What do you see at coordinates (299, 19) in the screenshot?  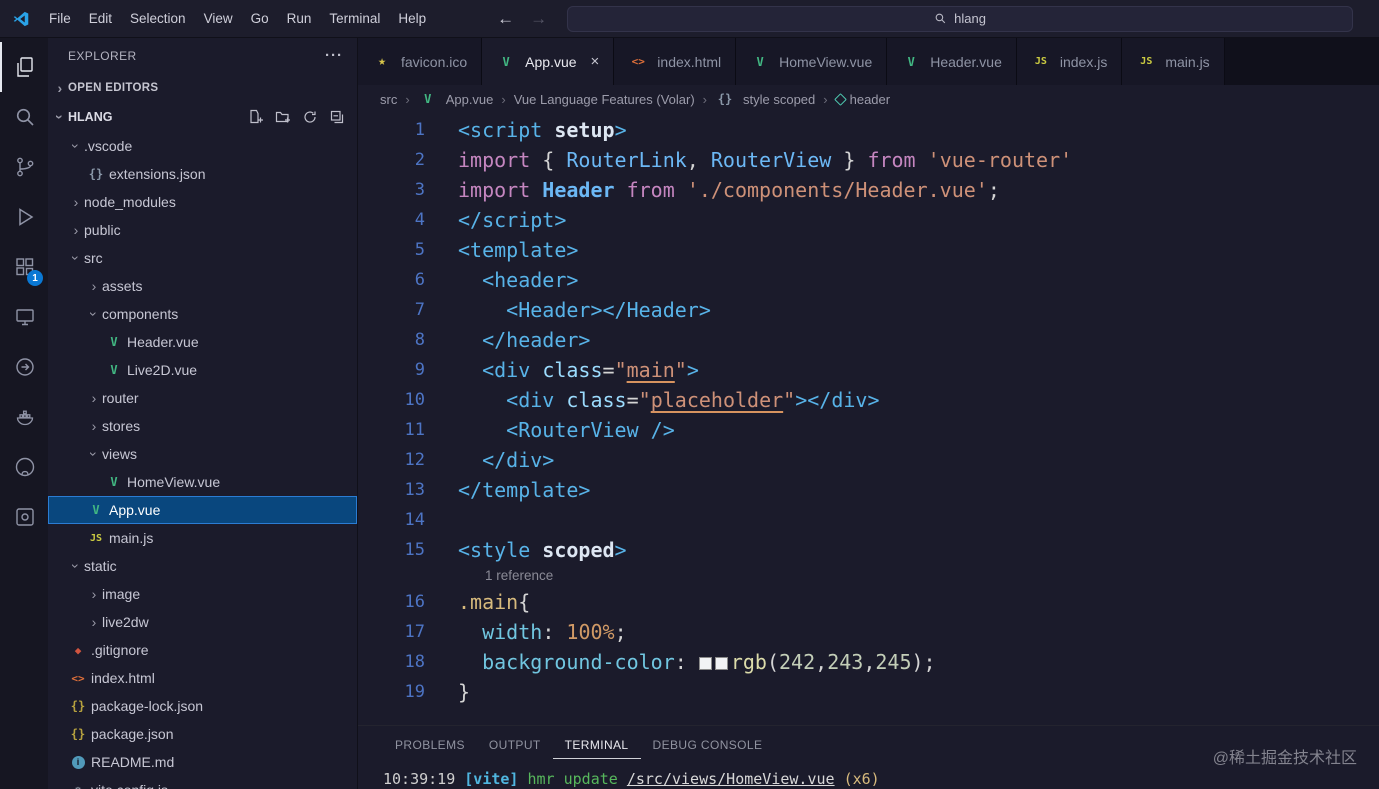 I see `menu-run: Run` at bounding box center [299, 19].